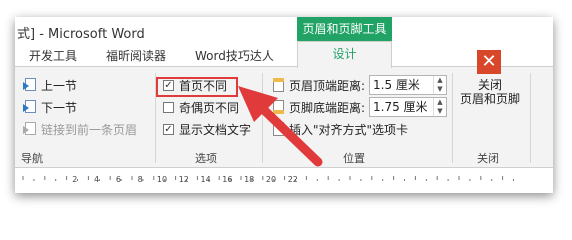  I want to click on annotation-arrow, so click(280, 126).